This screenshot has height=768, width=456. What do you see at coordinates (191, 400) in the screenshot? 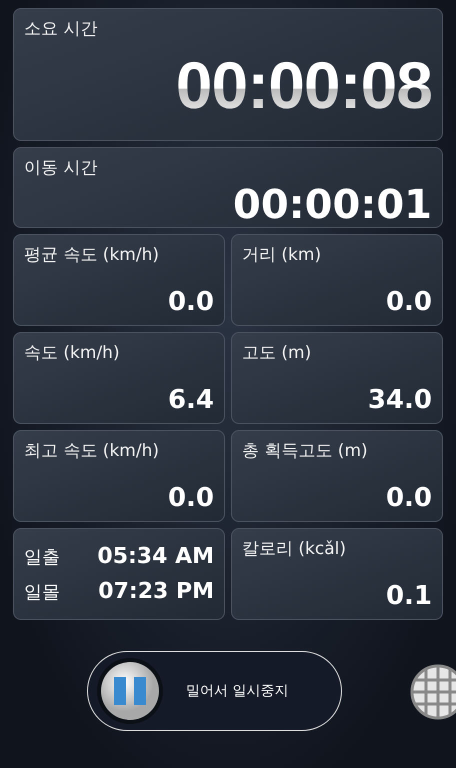
I see `stat-value: 6.4` at bounding box center [191, 400].